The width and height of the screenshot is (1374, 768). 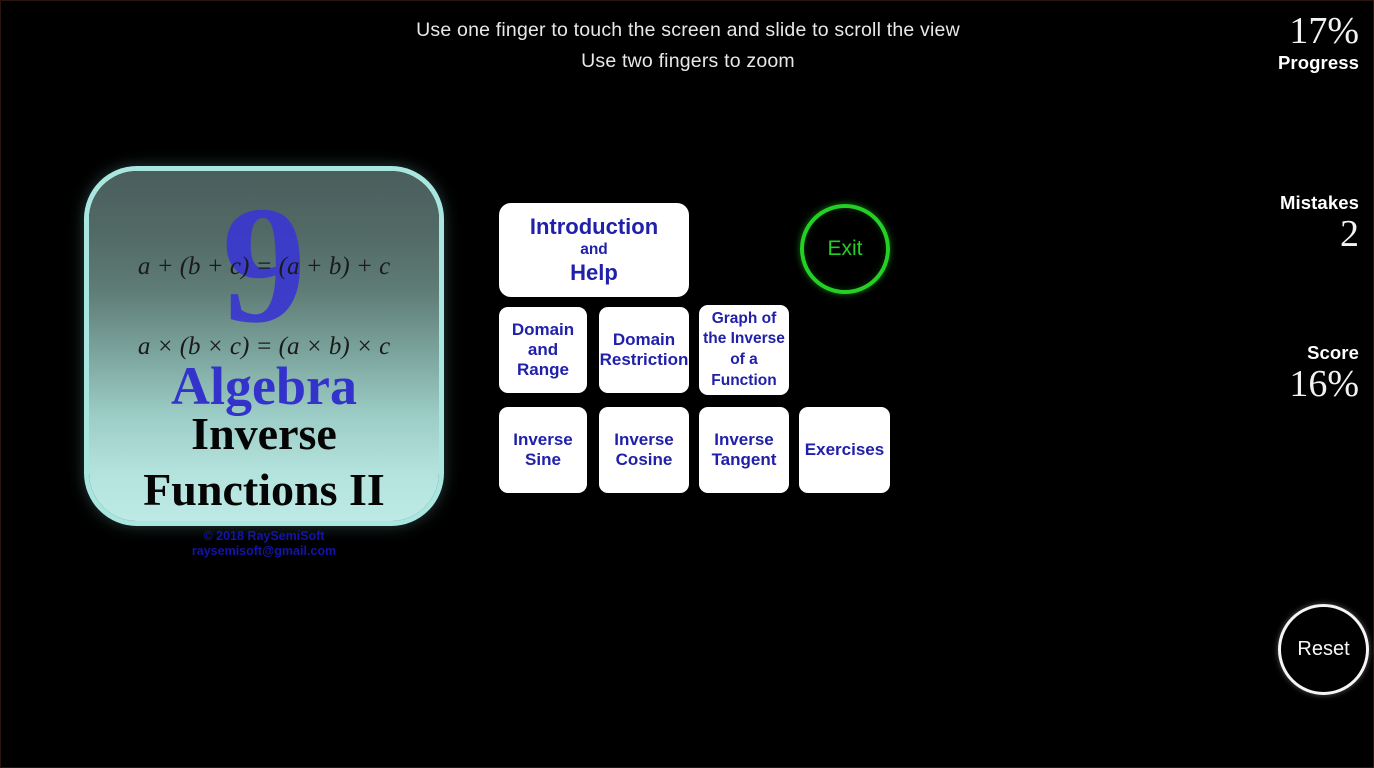 I want to click on progress-stat: 17% Progress, so click(x=1269, y=42).